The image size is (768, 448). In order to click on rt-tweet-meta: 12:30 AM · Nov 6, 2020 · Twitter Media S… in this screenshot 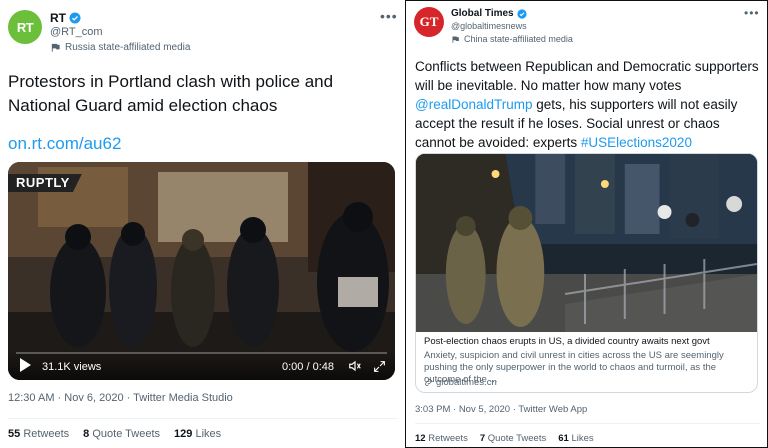, I will do `click(120, 398)`.